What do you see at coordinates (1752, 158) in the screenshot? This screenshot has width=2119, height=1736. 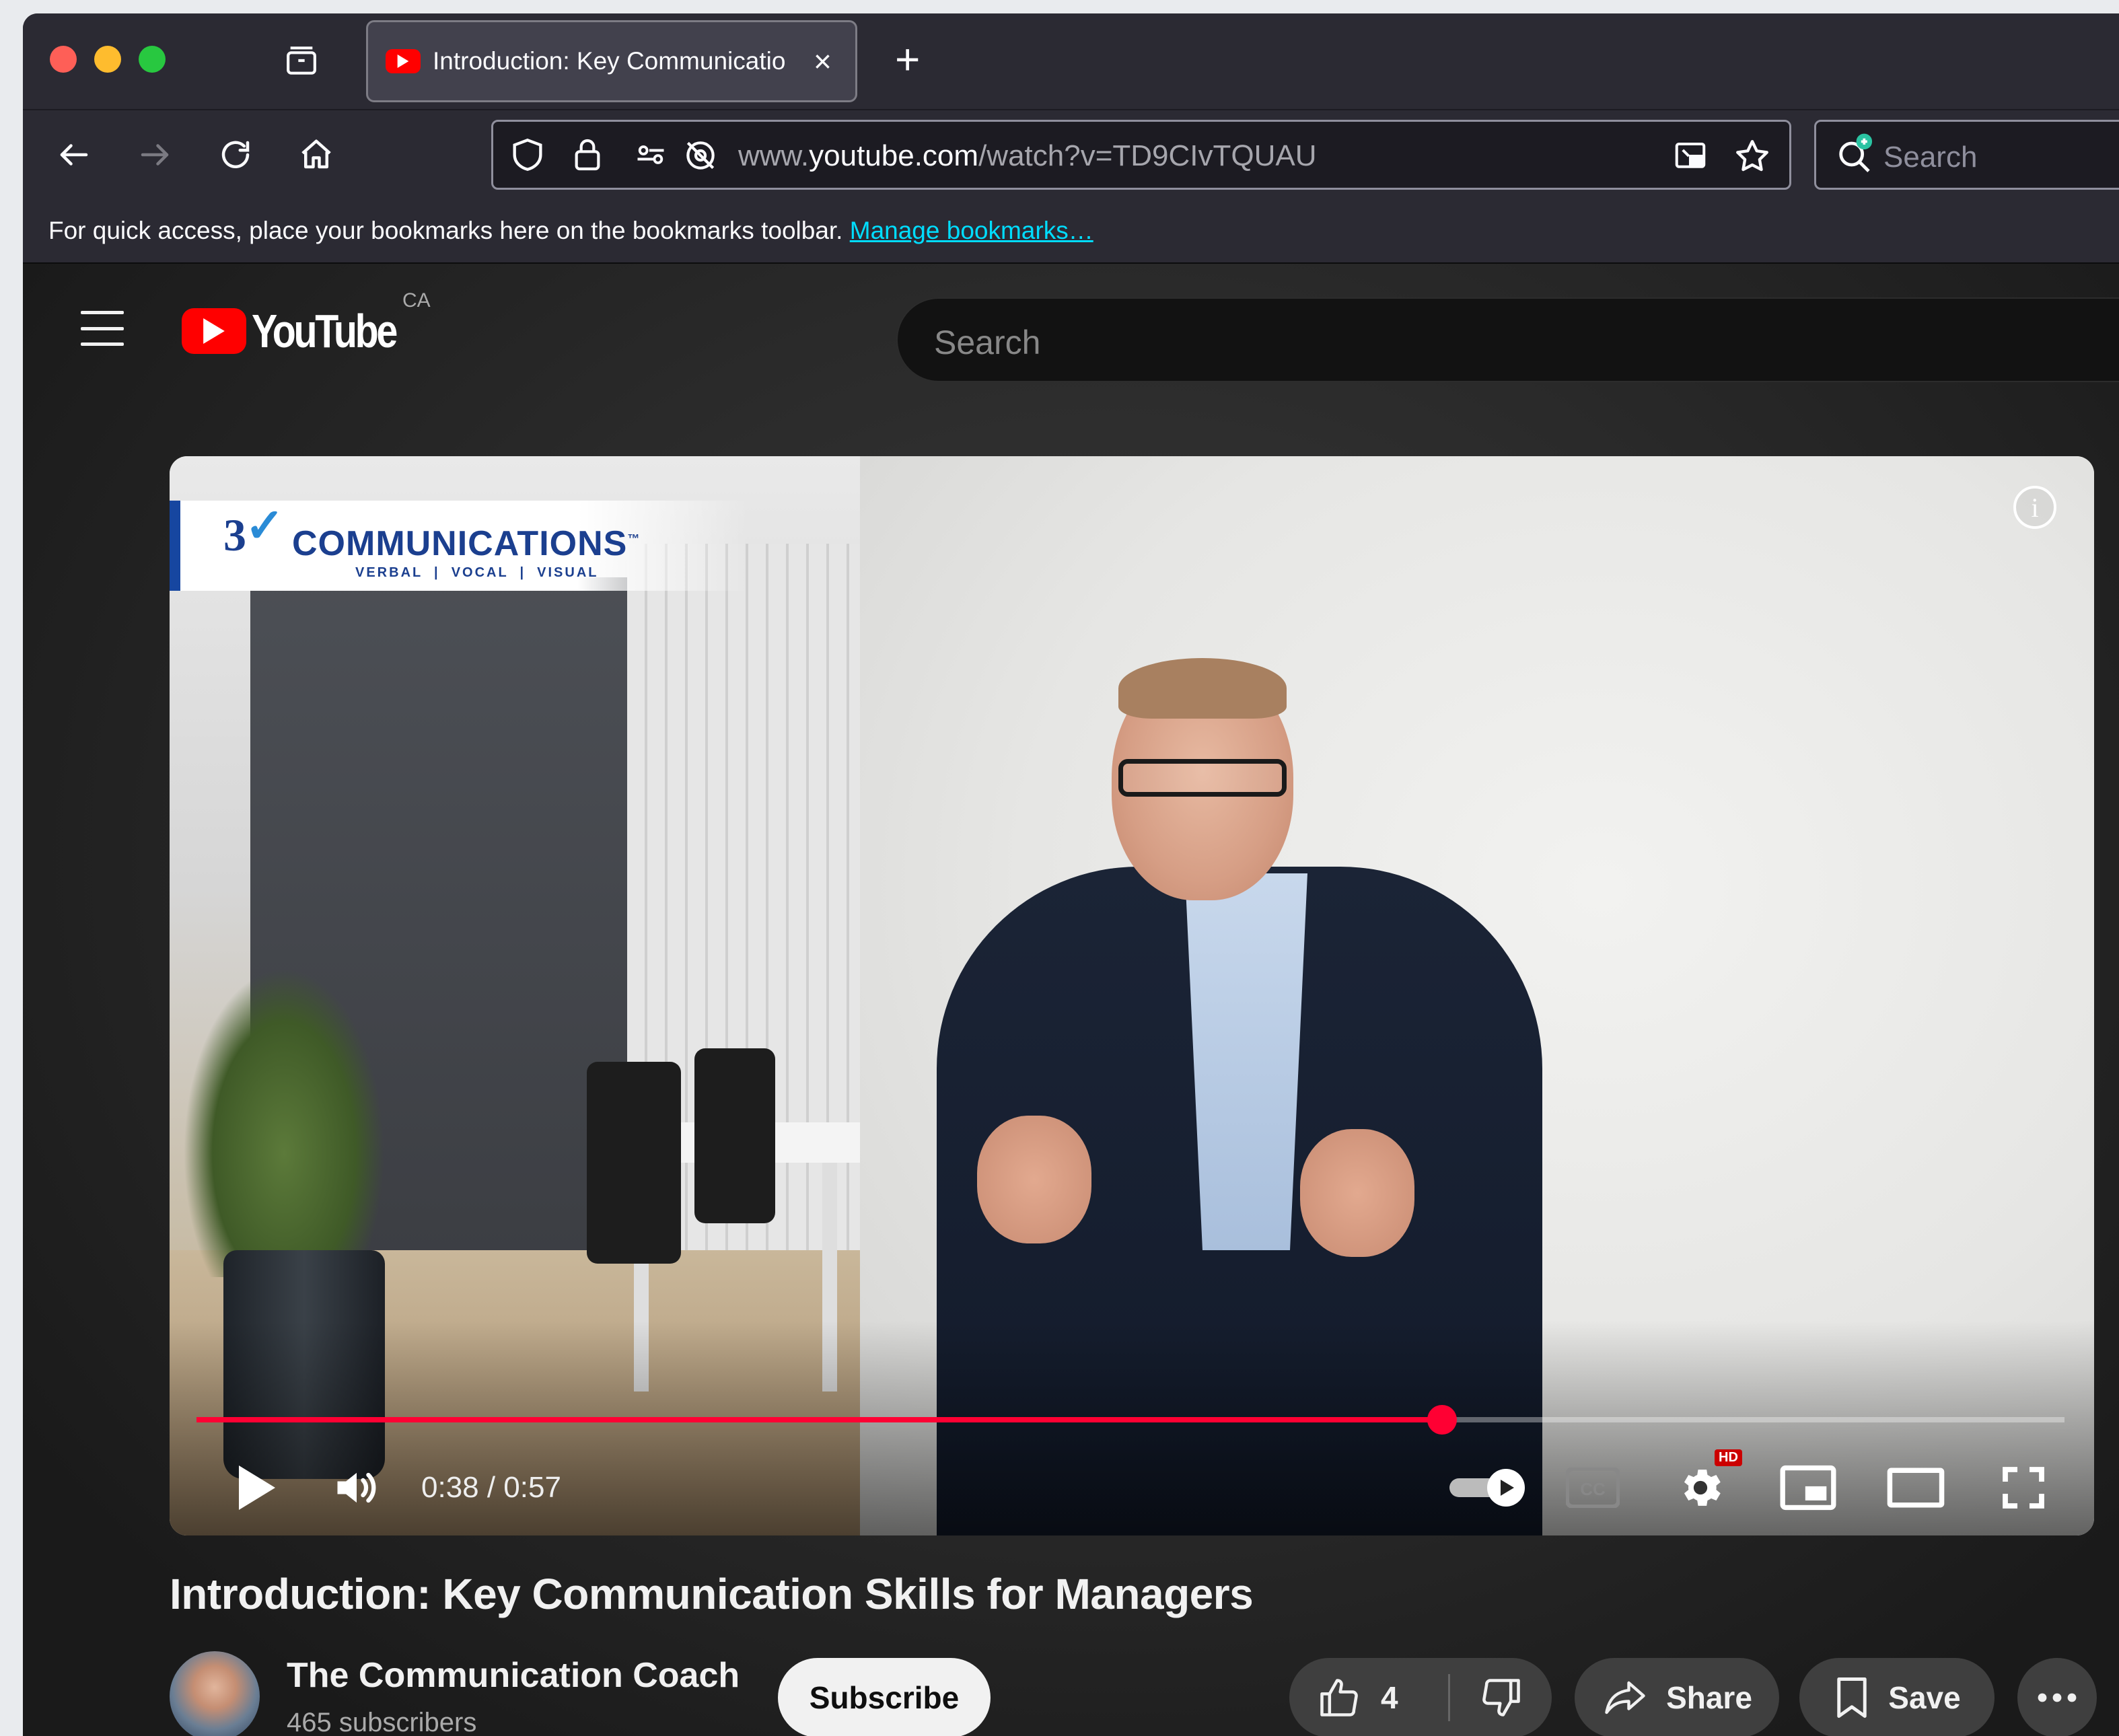 I see `bookmark-star-icon` at bounding box center [1752, 158].